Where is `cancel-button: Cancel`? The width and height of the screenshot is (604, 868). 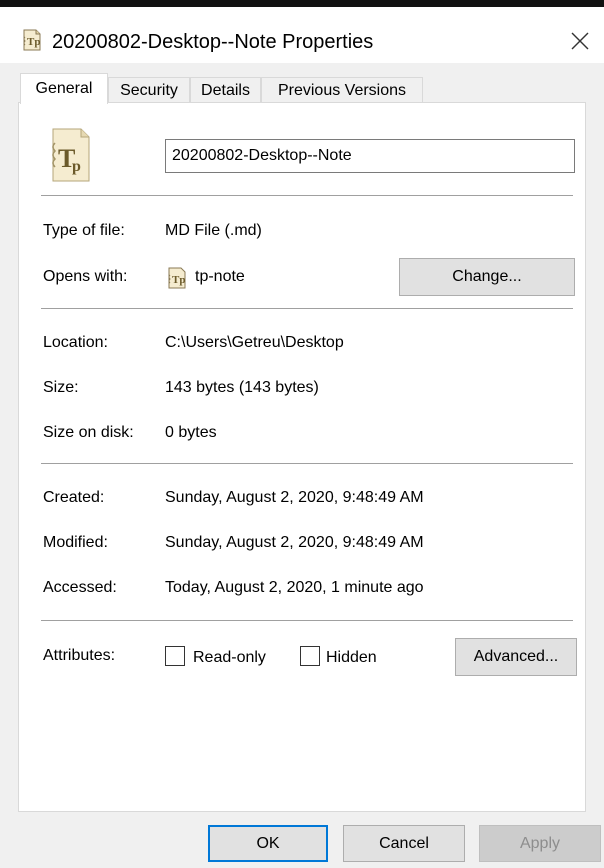 cancel-button: Cancel is located at coordinates (404, 843).